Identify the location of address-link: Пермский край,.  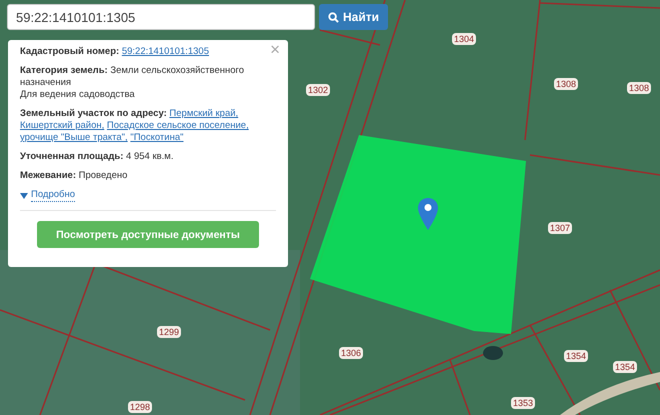
(203, 113).